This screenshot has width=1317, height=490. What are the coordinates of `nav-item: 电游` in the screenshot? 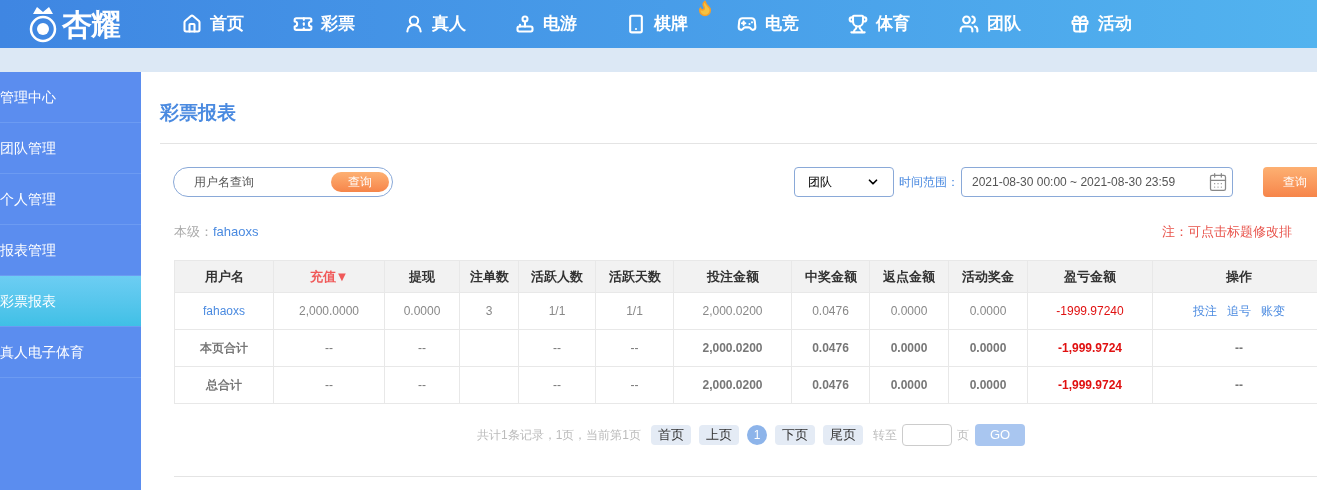 It's located at (546, 24).